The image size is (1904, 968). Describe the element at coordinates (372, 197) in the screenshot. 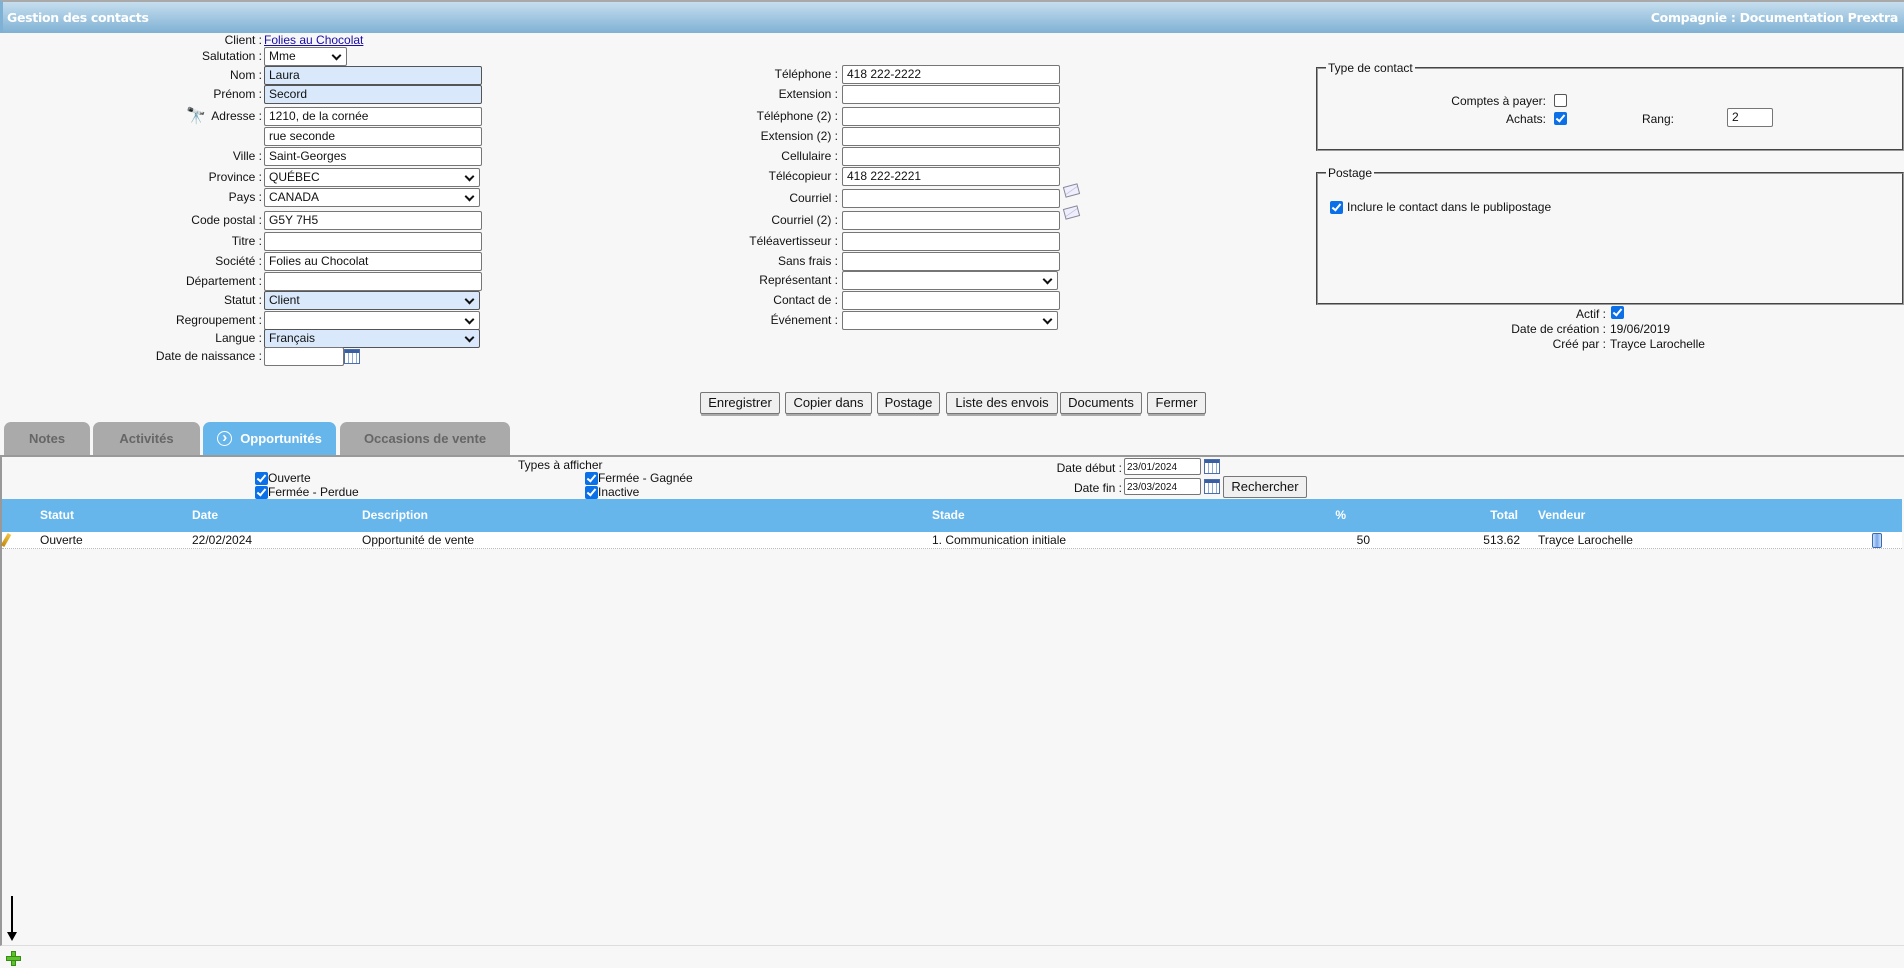

I see `pays-select: CANADA` at that location.